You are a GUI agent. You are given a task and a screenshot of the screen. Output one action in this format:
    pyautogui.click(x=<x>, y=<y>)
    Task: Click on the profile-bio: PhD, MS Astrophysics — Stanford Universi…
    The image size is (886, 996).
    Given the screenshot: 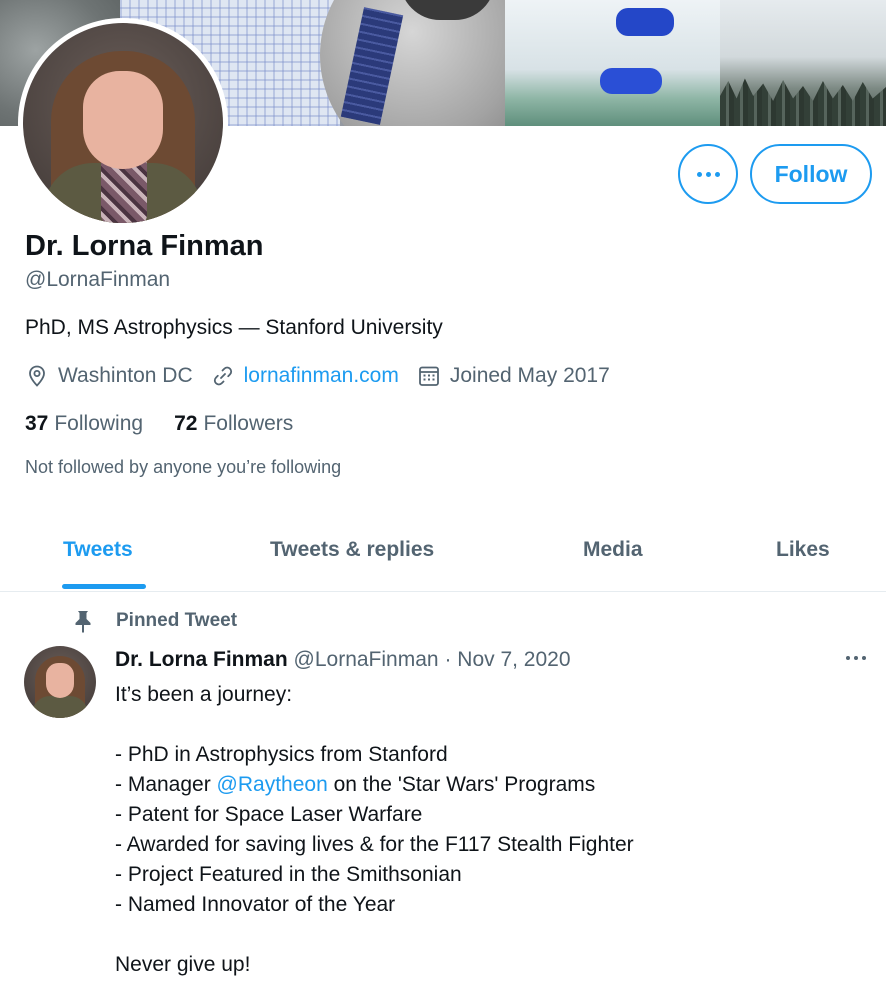 What is the action you would take?
    pyautogui.click(x=234, y=327)
    